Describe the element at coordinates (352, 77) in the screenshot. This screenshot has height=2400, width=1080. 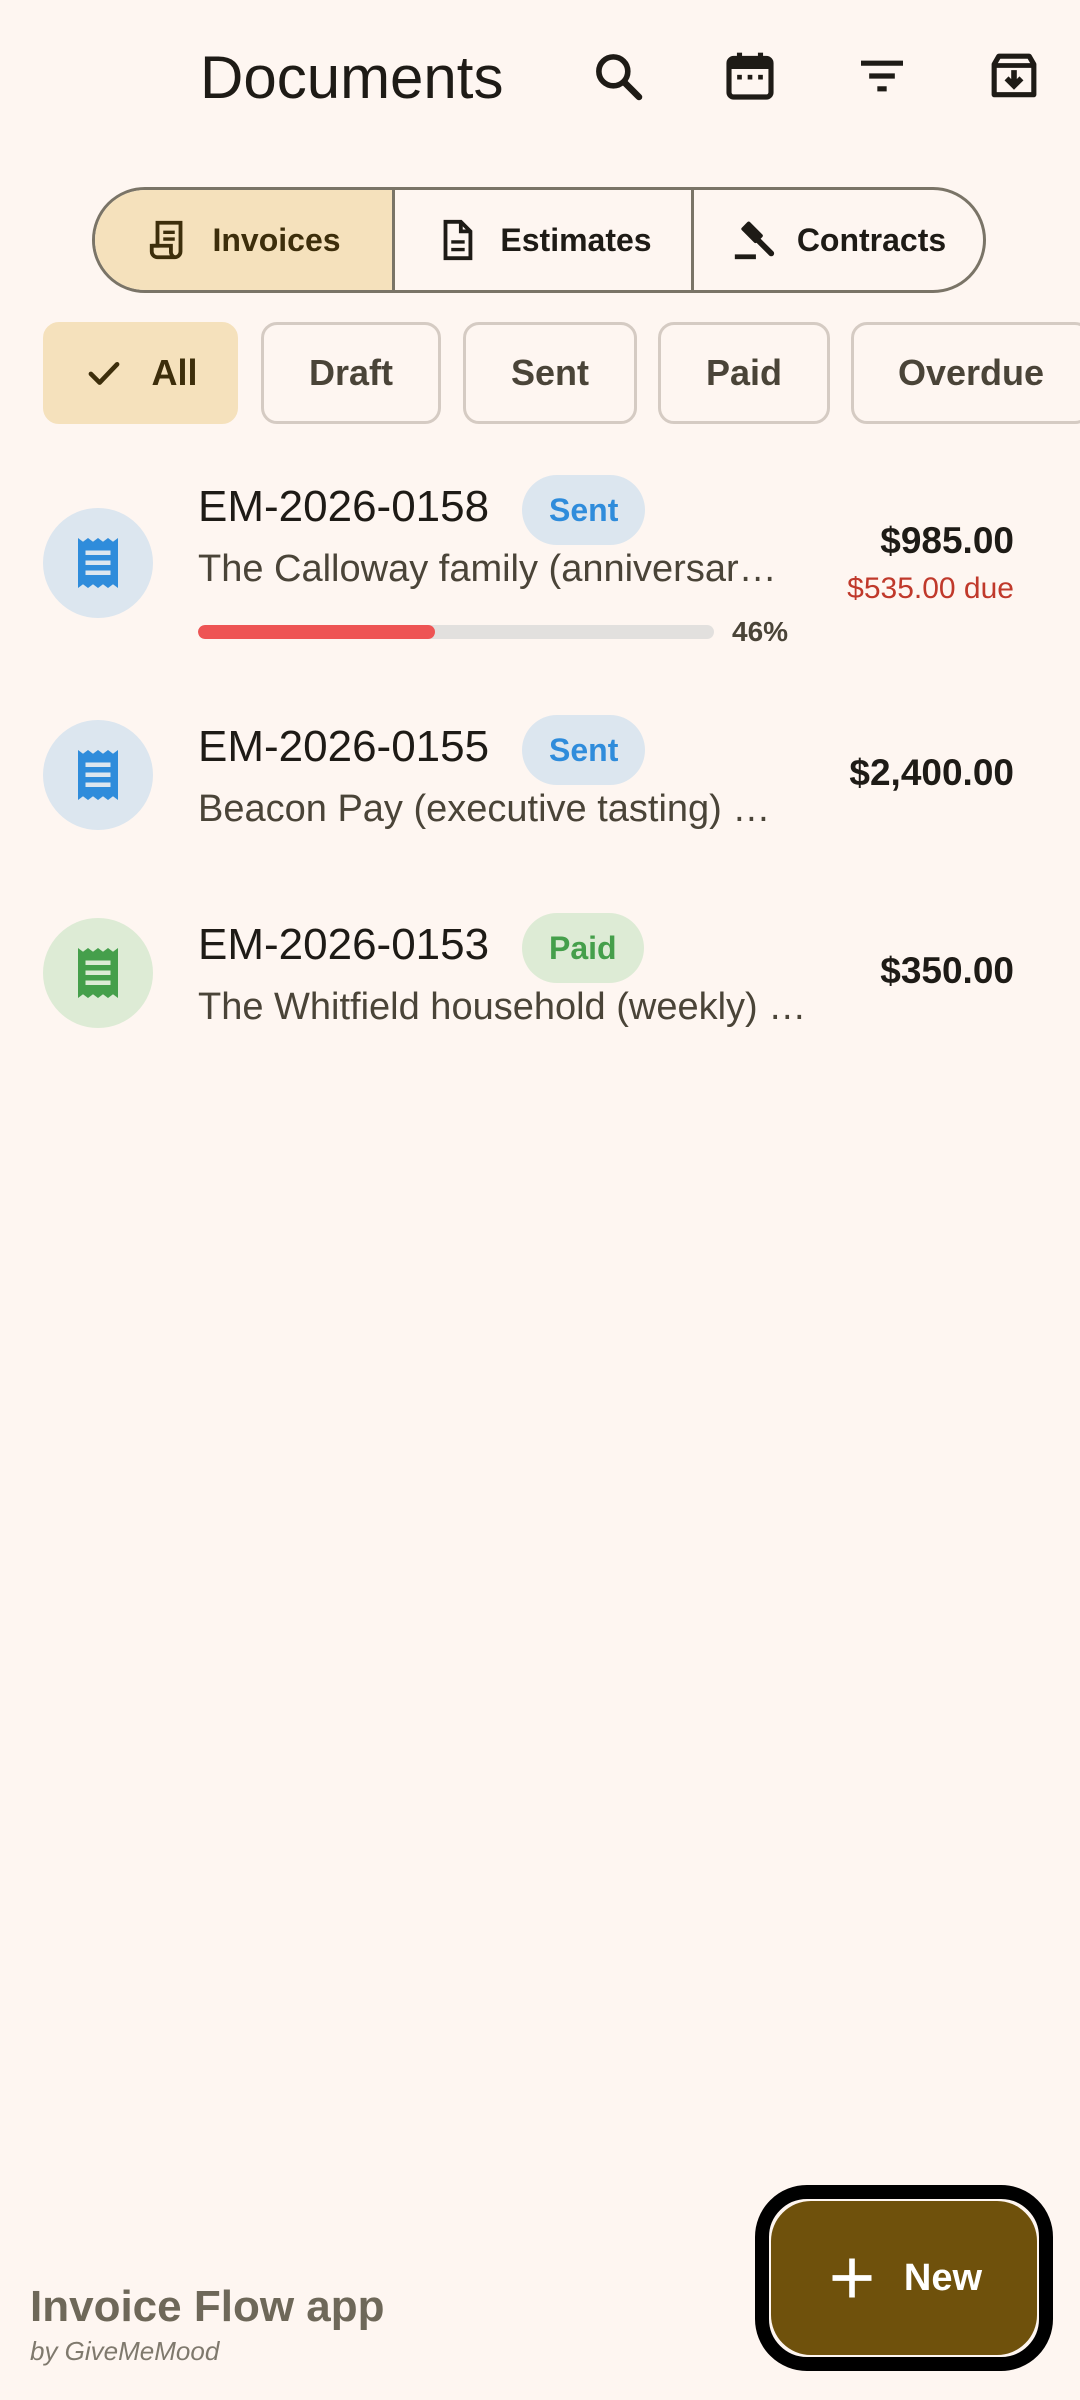
I see `page-title: Documents` at that location.